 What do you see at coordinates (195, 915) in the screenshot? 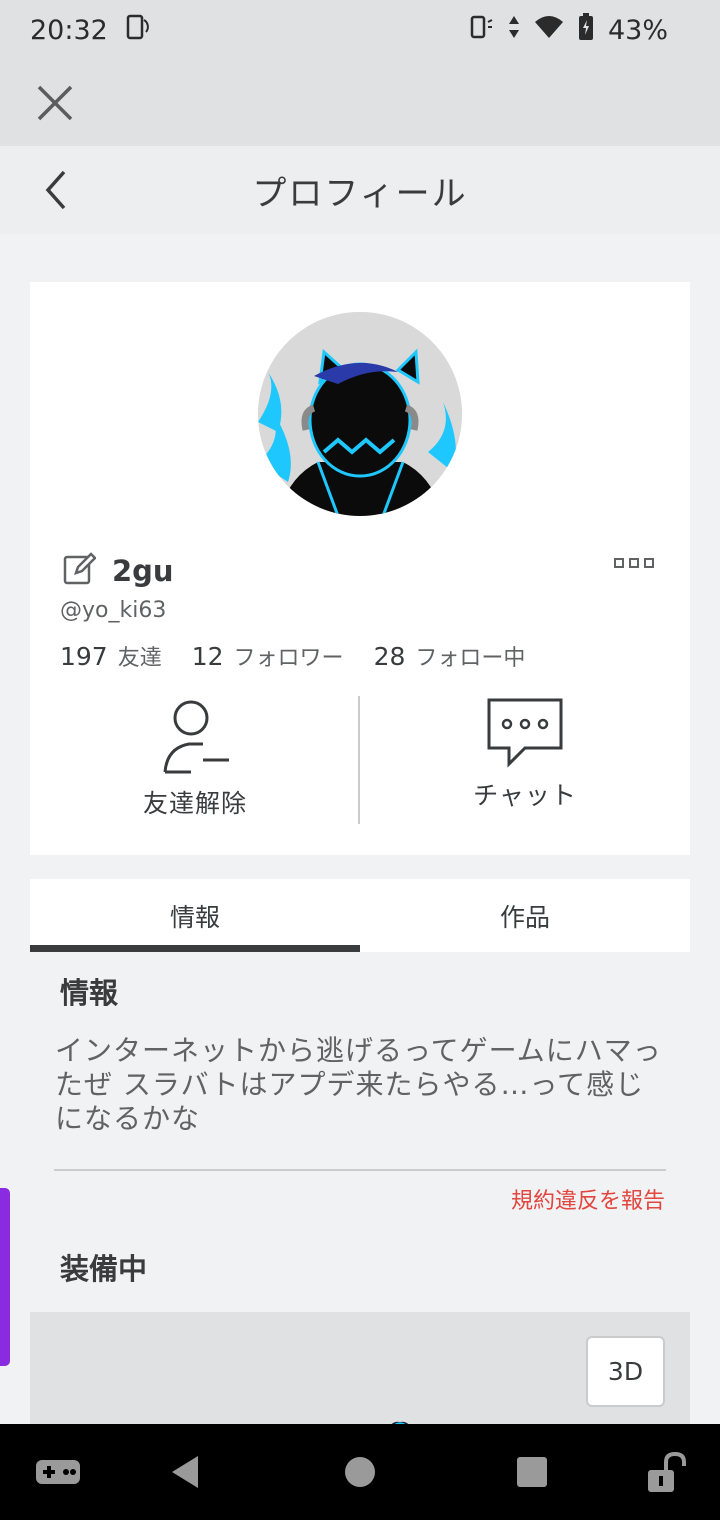
I see `tab-about: 情報` at bounding box center [195, 915].